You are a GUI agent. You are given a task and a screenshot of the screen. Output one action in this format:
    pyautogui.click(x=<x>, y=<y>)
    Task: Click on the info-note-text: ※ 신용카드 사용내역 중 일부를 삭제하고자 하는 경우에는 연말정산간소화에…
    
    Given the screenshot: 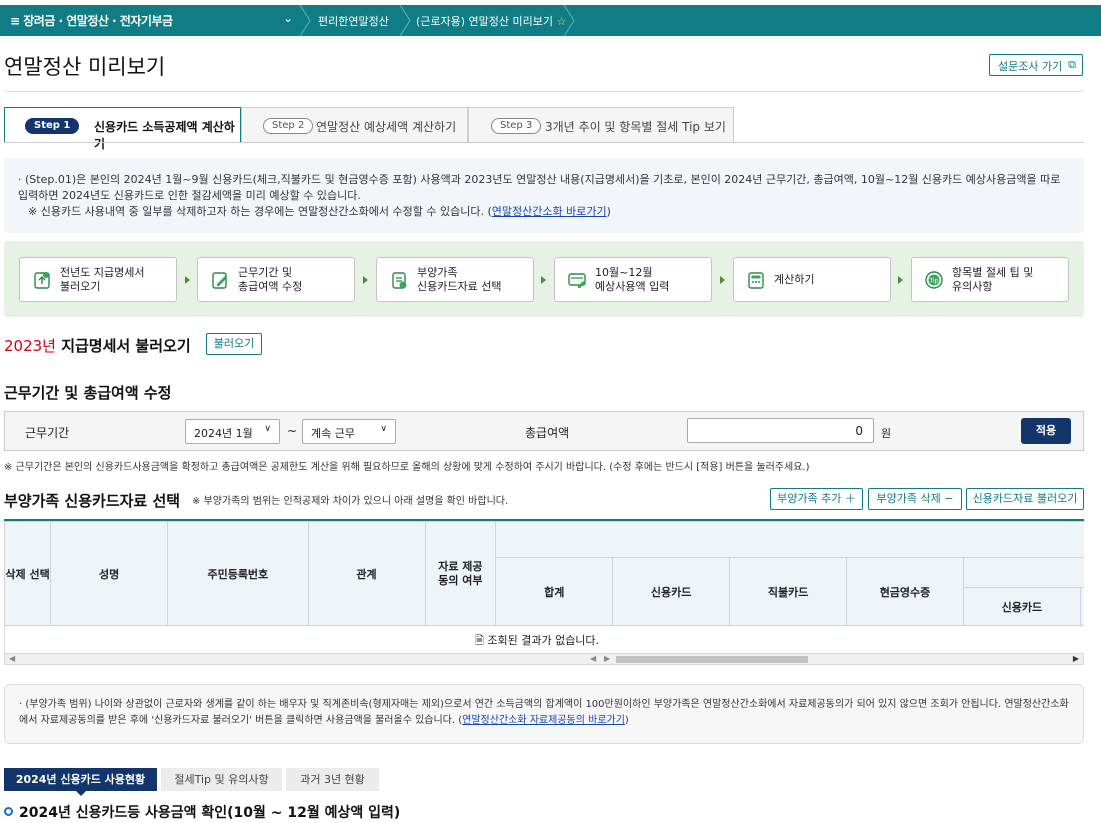 What is the action you would take?
    pyautogui.click(x=260, y=211)
    